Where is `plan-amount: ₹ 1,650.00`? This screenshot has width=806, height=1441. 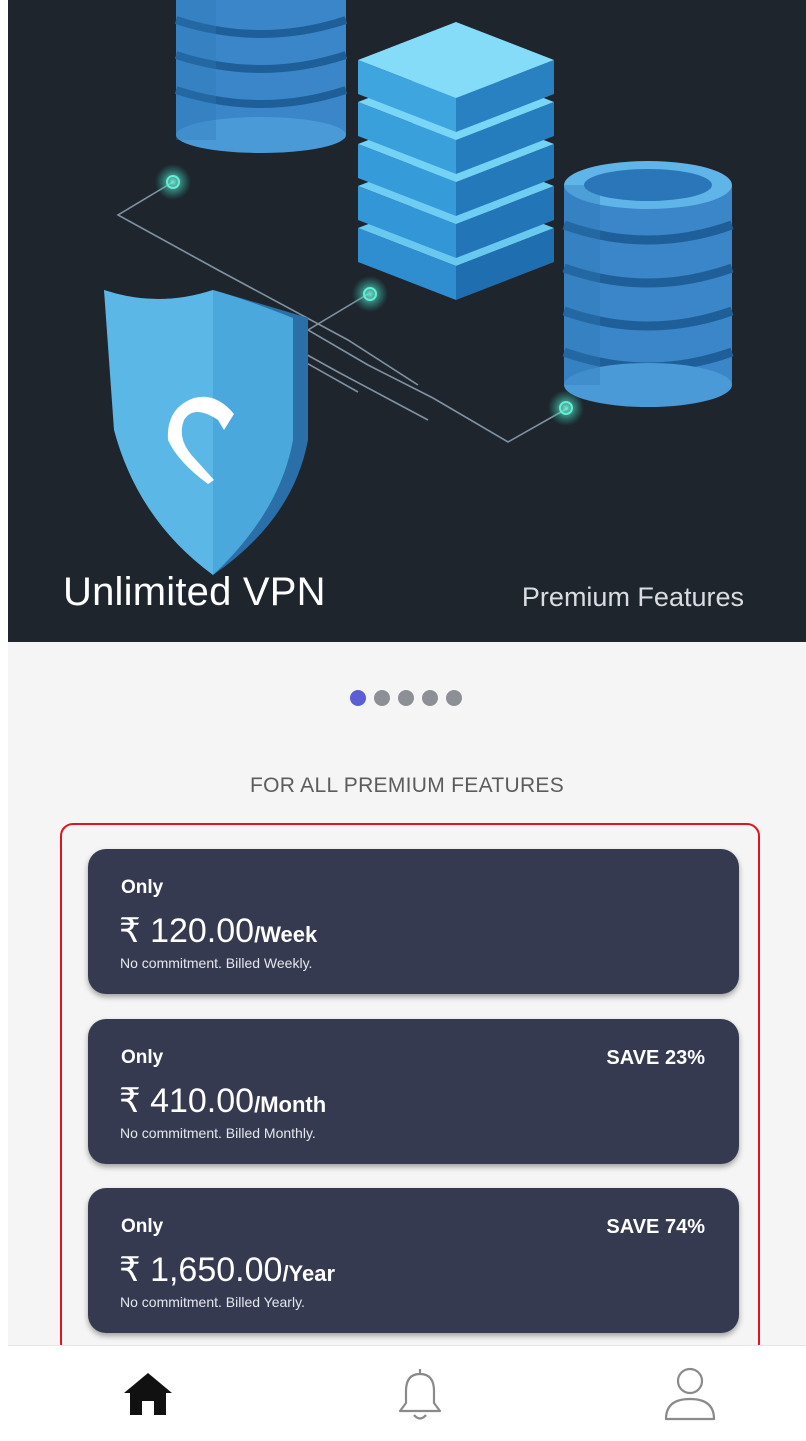 plan-amount: ₹ 1,650.00 is located at coordinates (201, 1270).